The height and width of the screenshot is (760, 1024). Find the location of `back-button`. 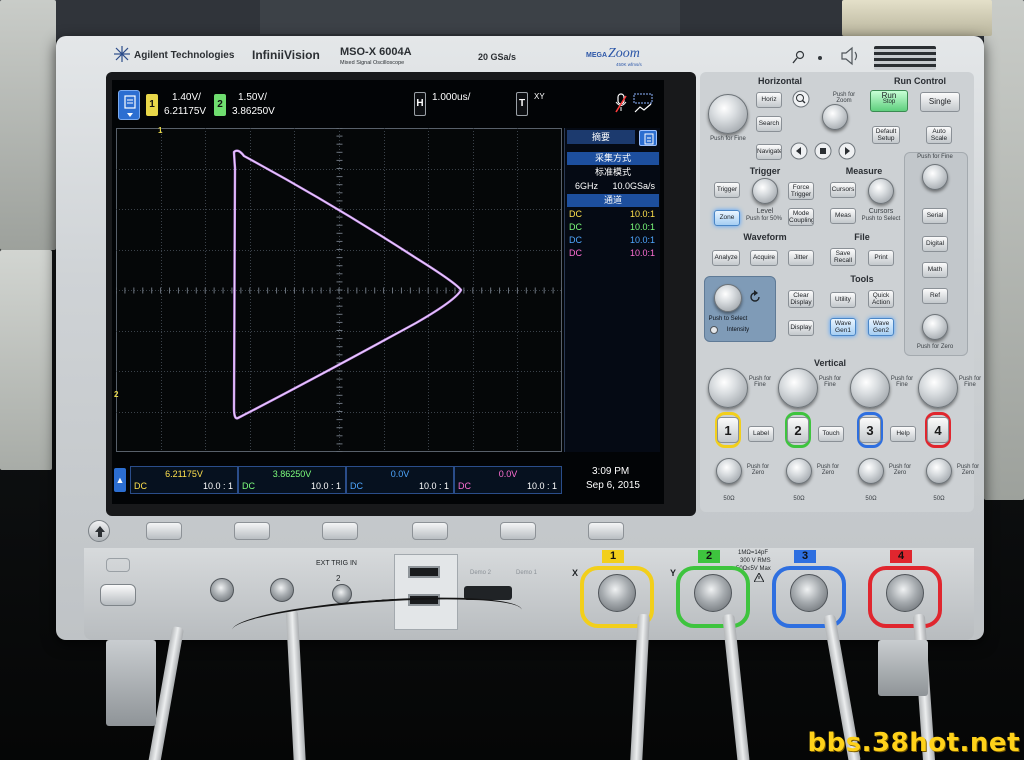

back-button is located at coordinates (99, 531).